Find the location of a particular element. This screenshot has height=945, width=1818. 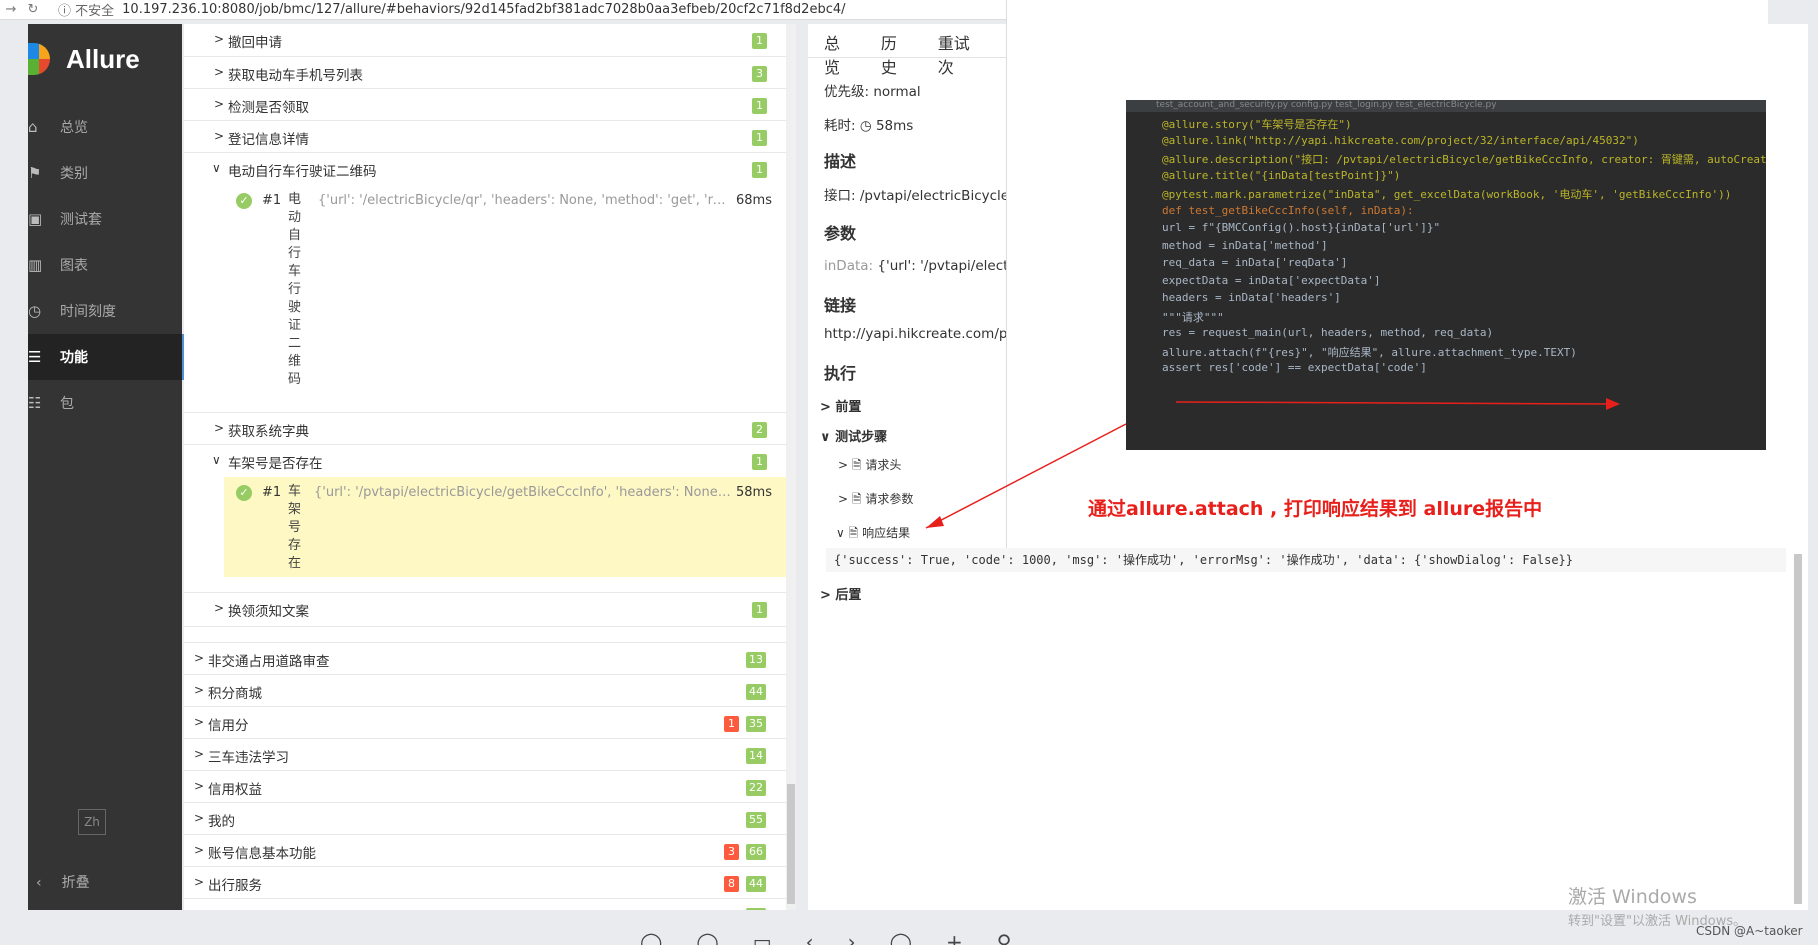

windows-watermark: 激活 Windows is located at coordinates (1632, 897).